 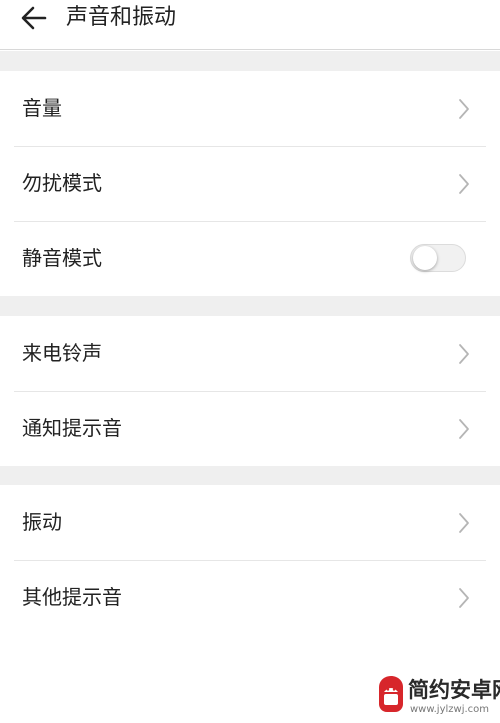 What do you see at coordinates (391, 694) in the screenshot?
I see `android-logo-icon` at bounding box center [391, 694].